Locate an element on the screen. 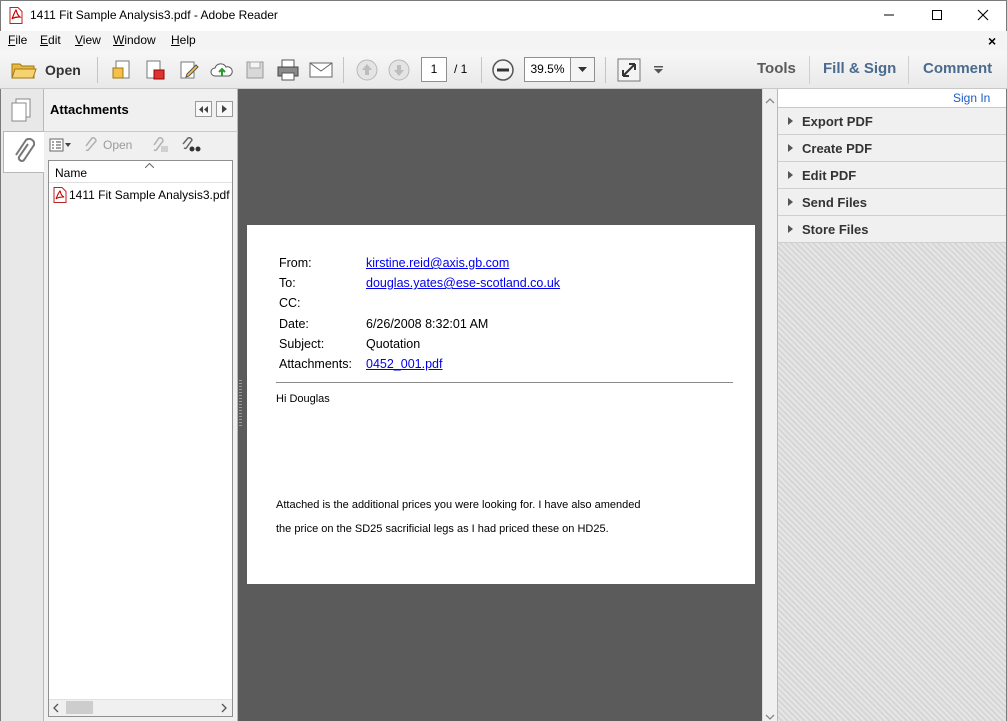 The image size is (1007, 721). email-date-label: Date: is located at coordinates (294, 324).